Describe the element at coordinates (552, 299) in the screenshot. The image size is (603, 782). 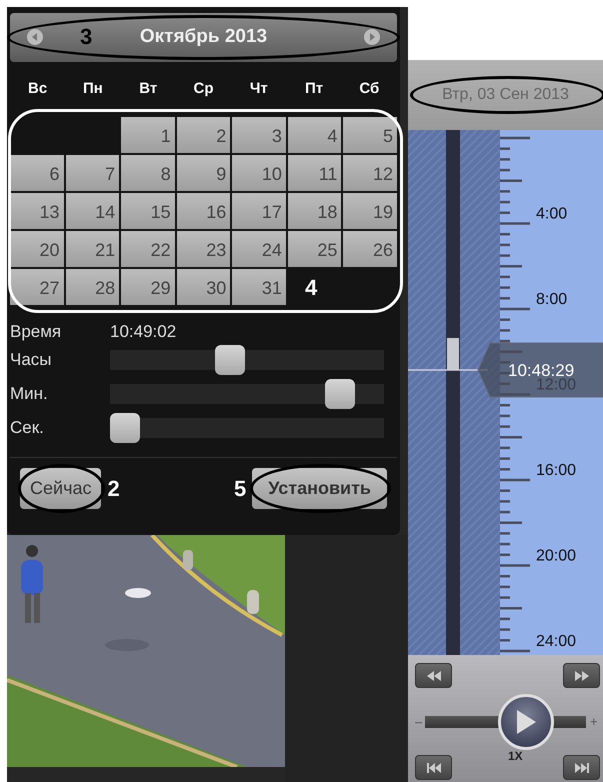
I see `hour-label: 8:00` at that location.